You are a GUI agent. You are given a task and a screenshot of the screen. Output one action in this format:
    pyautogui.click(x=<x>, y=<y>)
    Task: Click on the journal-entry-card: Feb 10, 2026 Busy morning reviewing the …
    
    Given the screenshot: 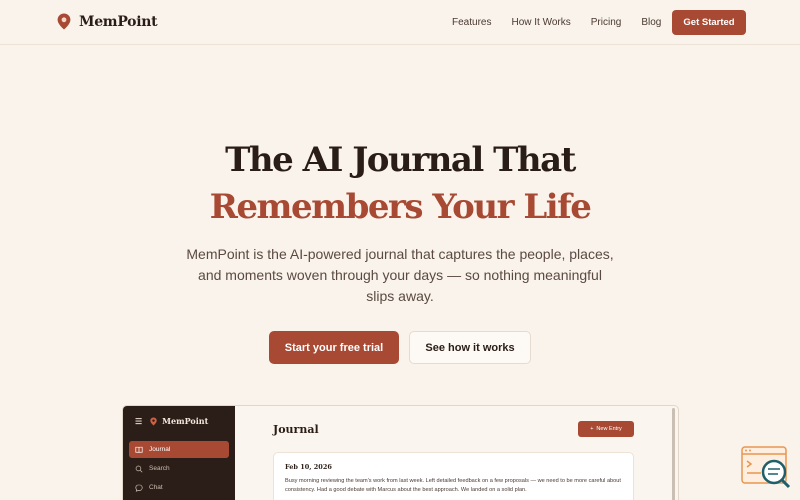 What is the action you would take?
    pyautogui.click(x=453, y=476)
    